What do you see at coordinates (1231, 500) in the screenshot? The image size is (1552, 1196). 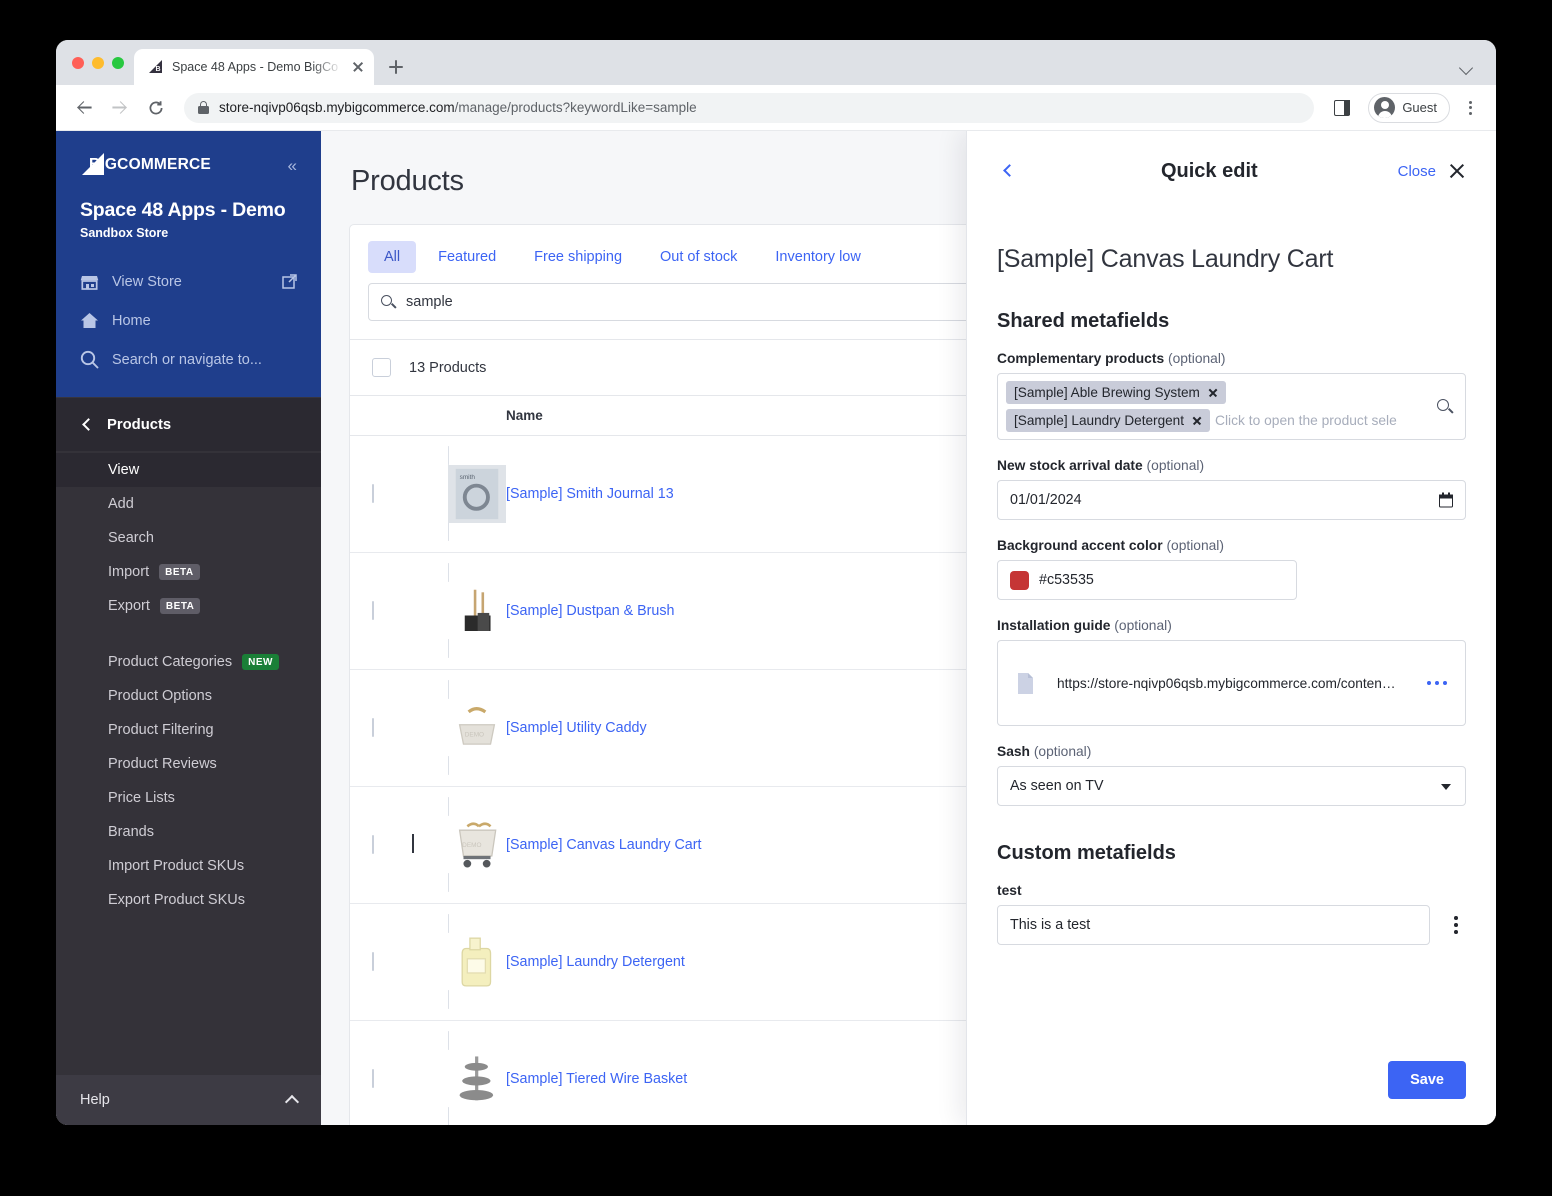 I see `stock-arrival-date-input: 01/01/2024` at bounding box center [1231, 500].